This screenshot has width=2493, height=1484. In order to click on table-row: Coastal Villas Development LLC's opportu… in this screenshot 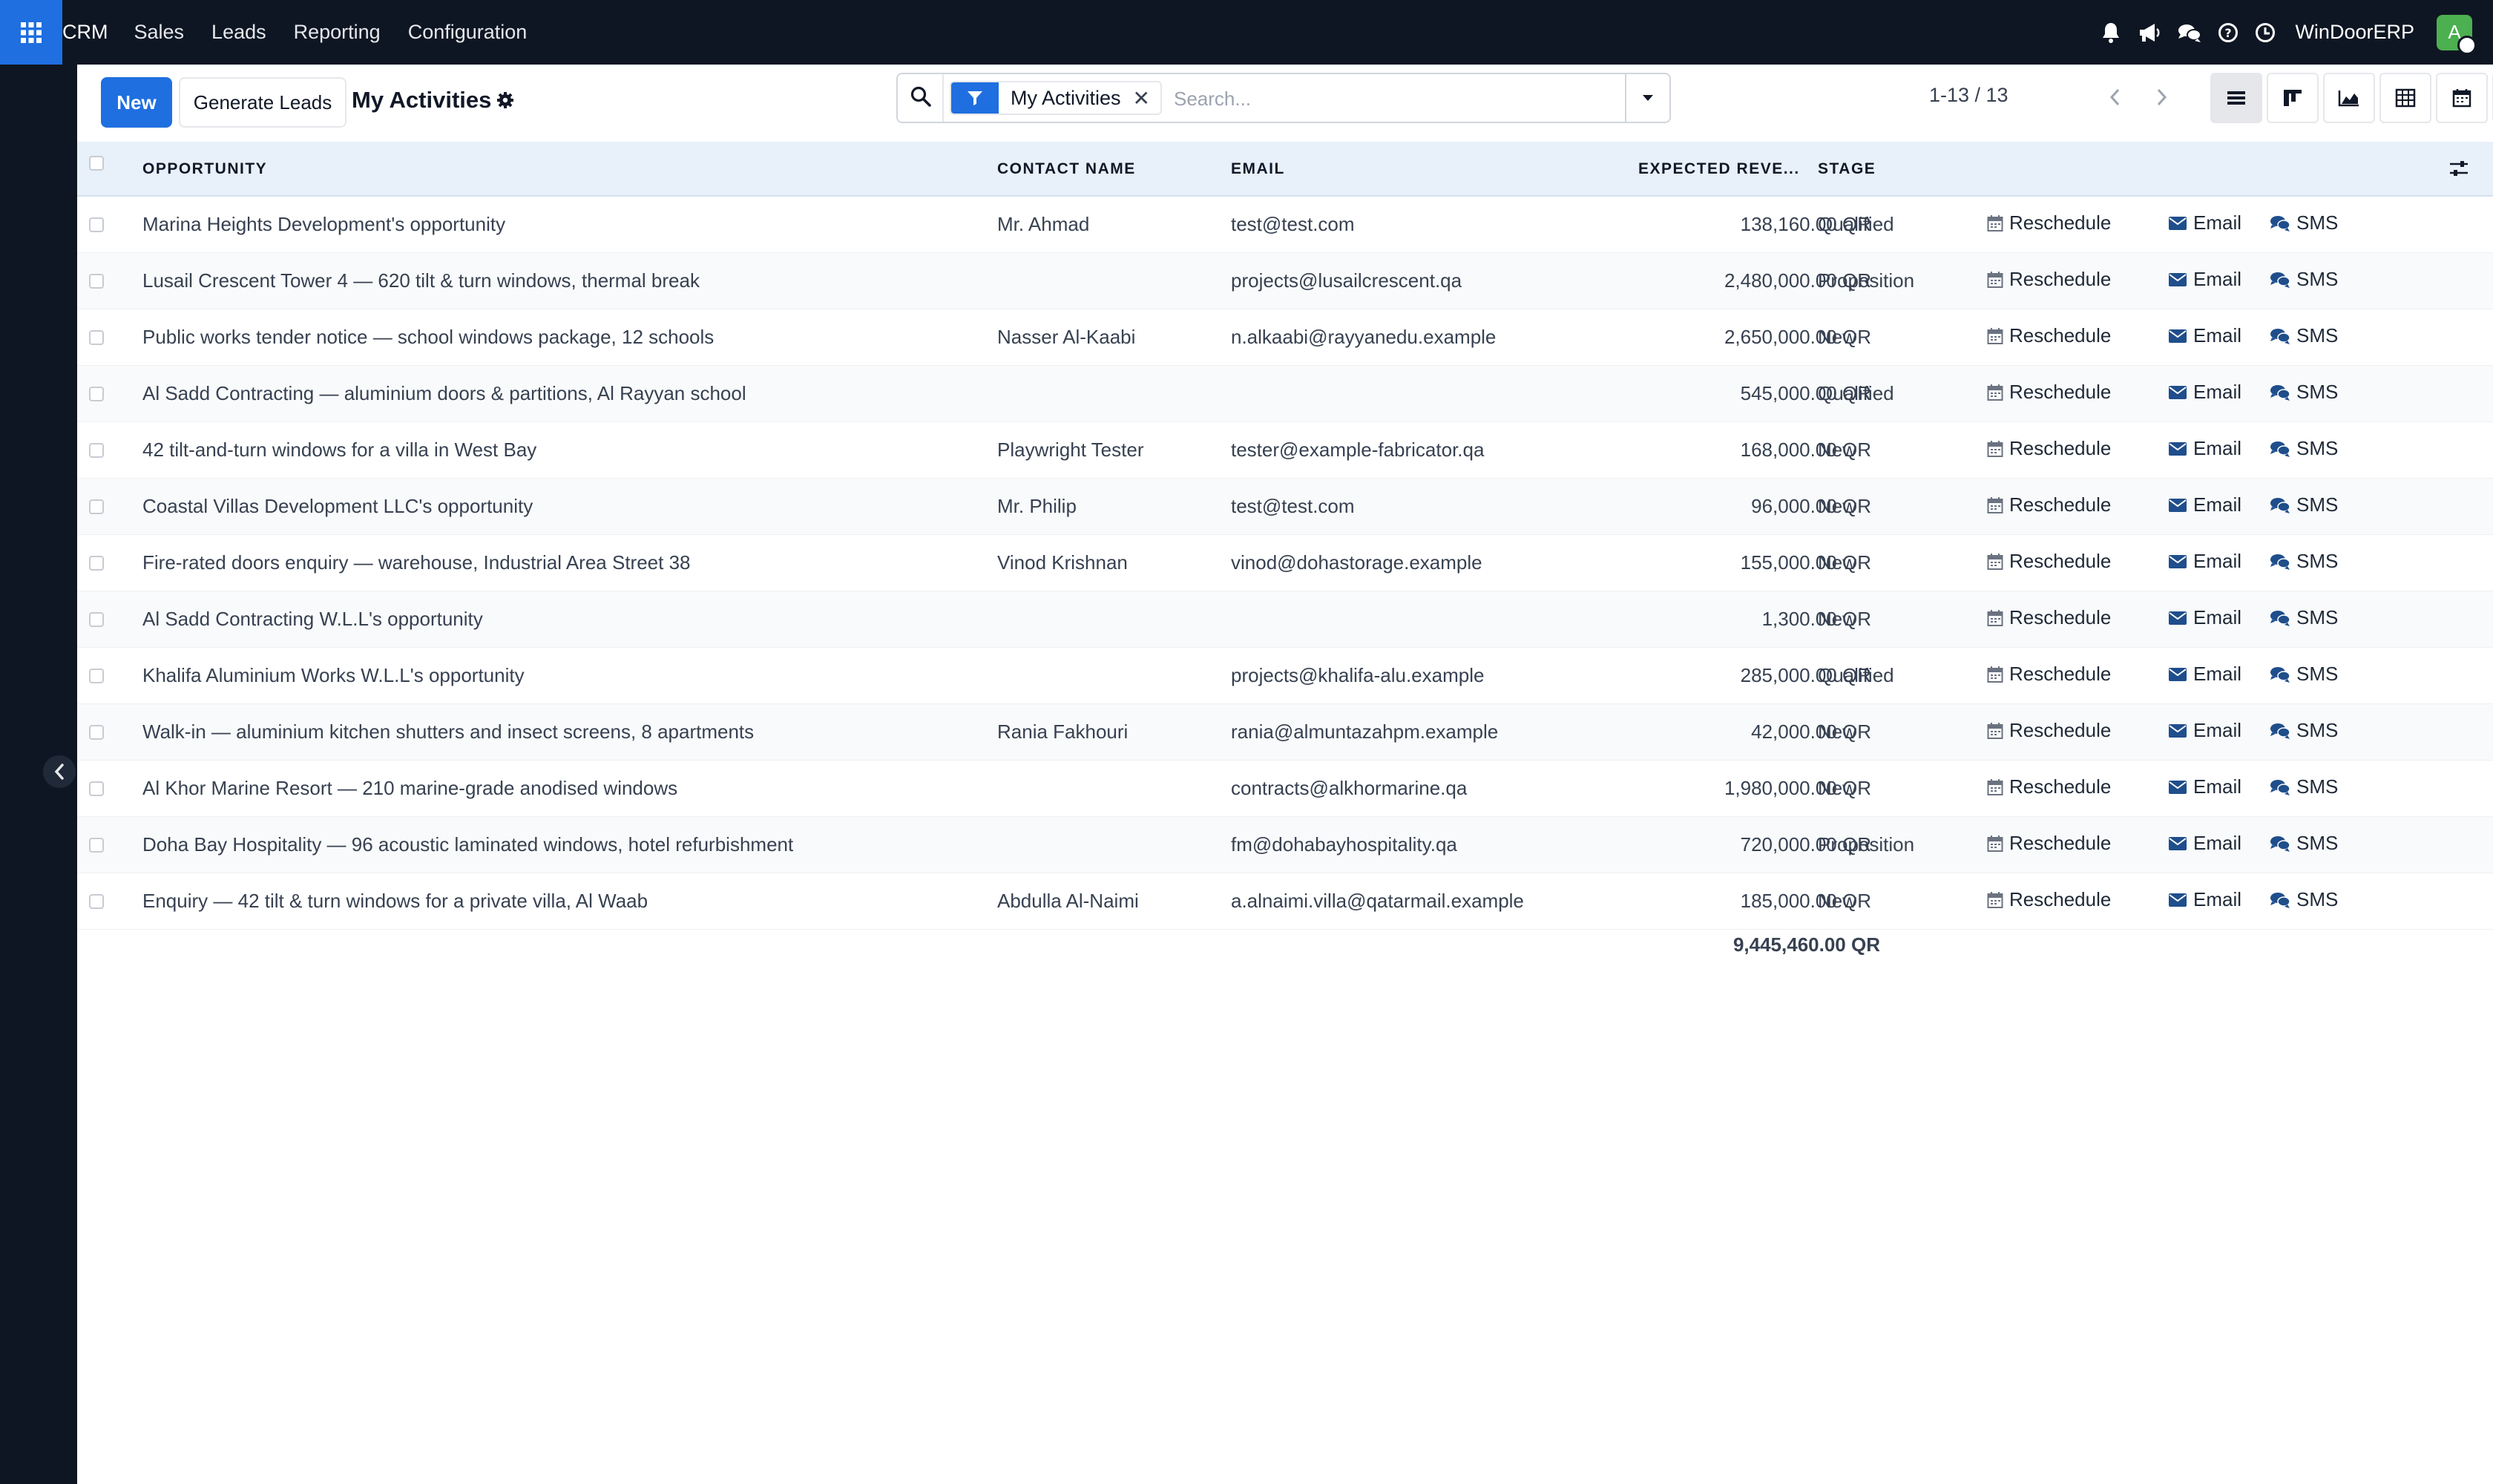, I will do `click(1285, 507)`.